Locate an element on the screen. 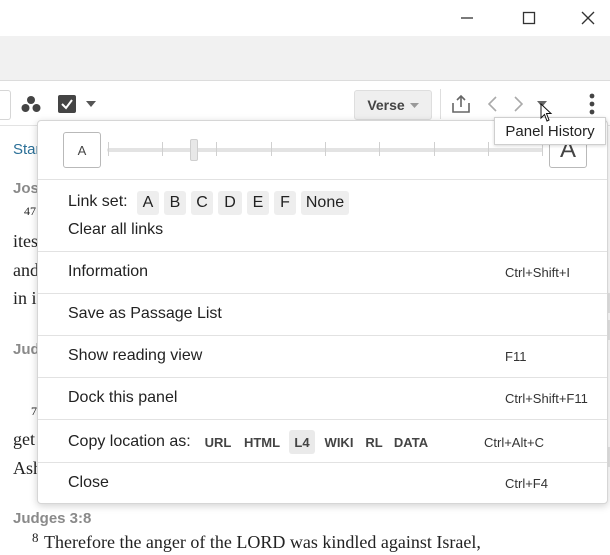  link-set-none: None is located at coordinates (325, 203).